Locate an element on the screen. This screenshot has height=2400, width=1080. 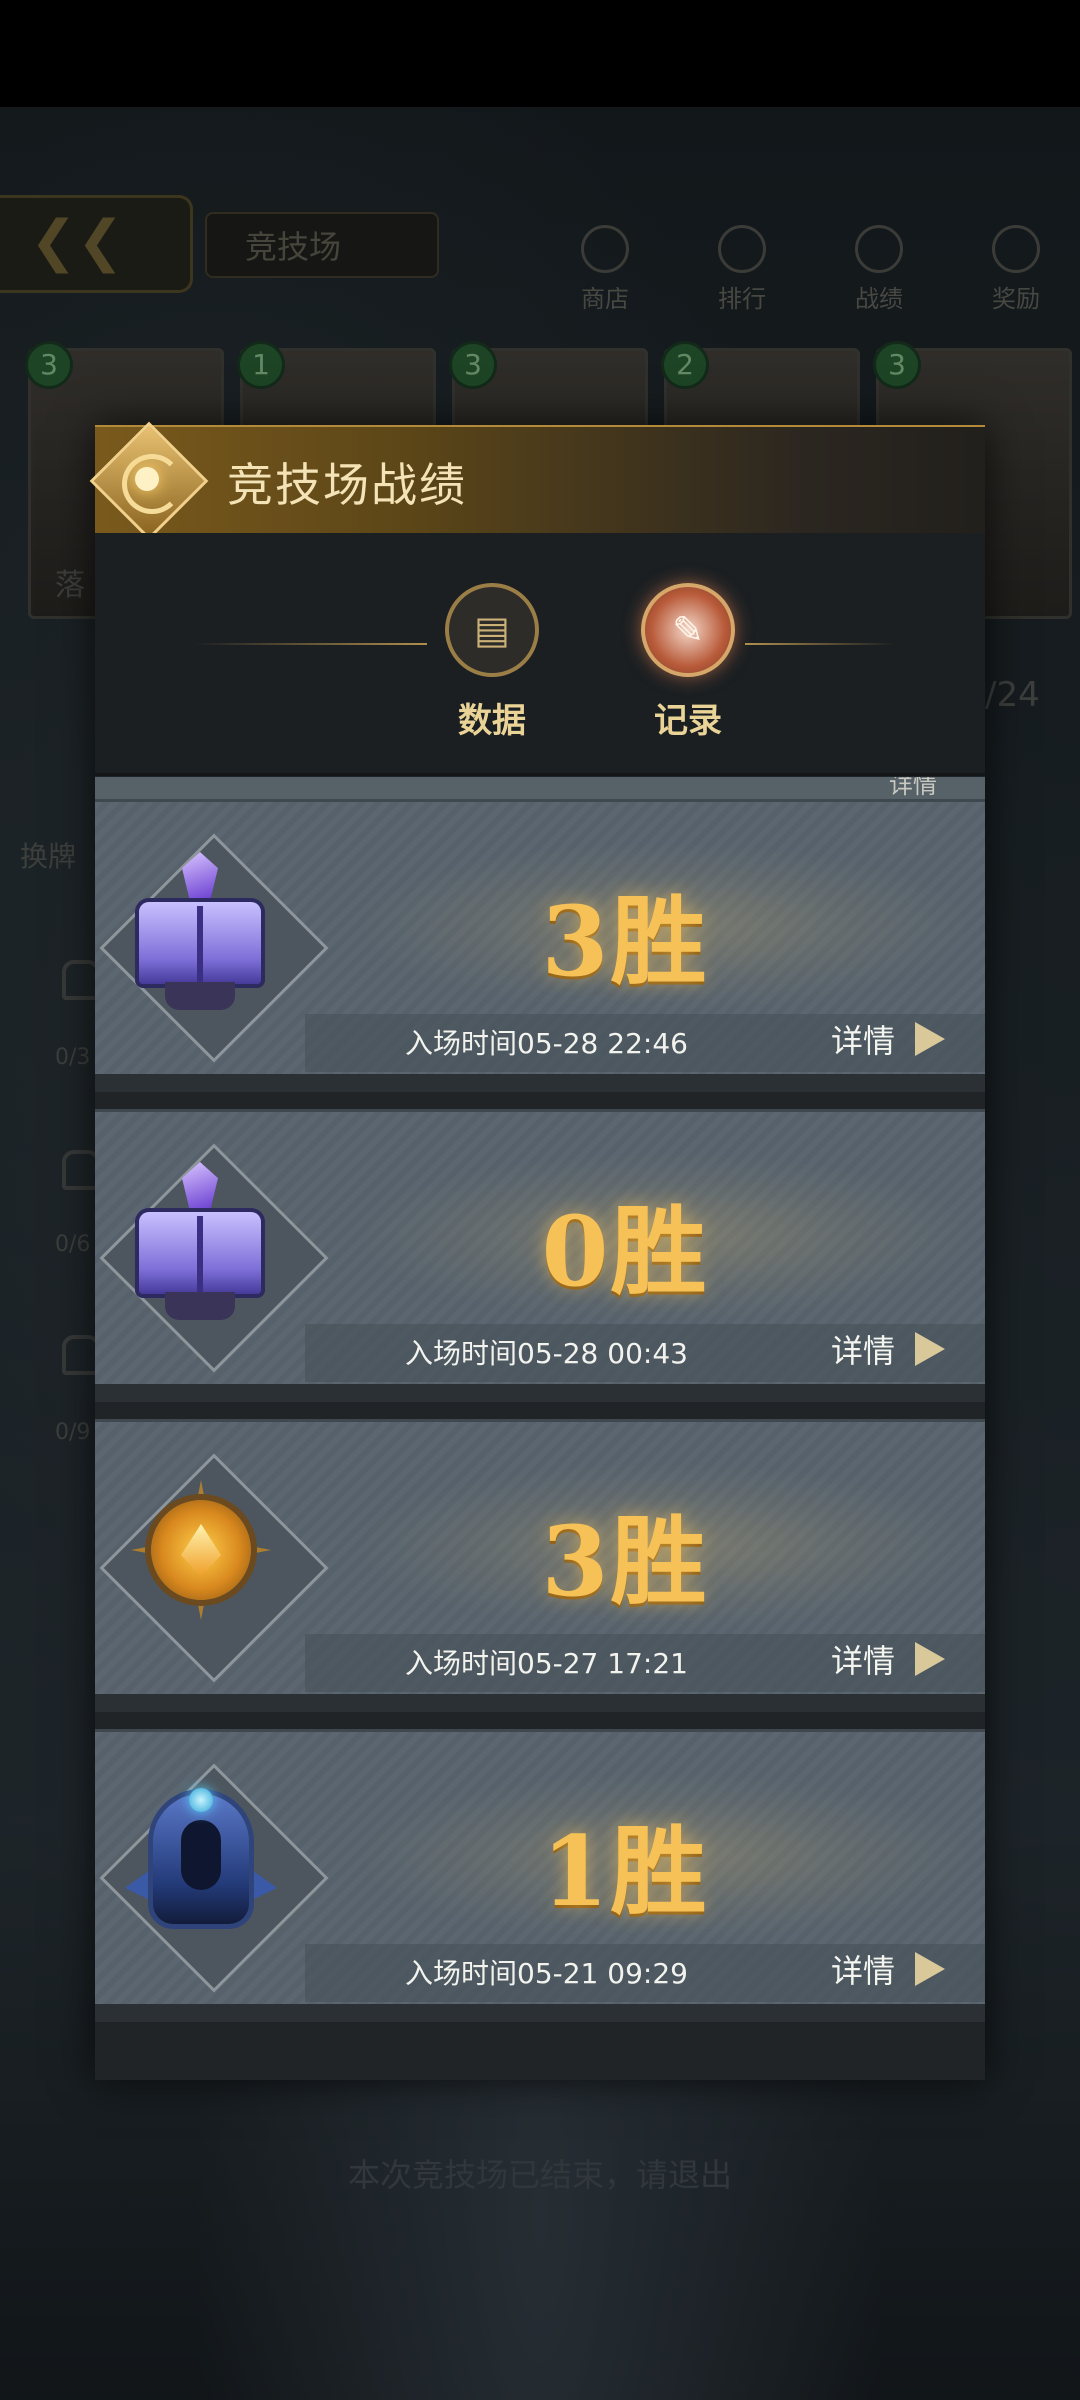
entry-time: 入场时间05-28 00:43 is located at coordinates (546, 1353).